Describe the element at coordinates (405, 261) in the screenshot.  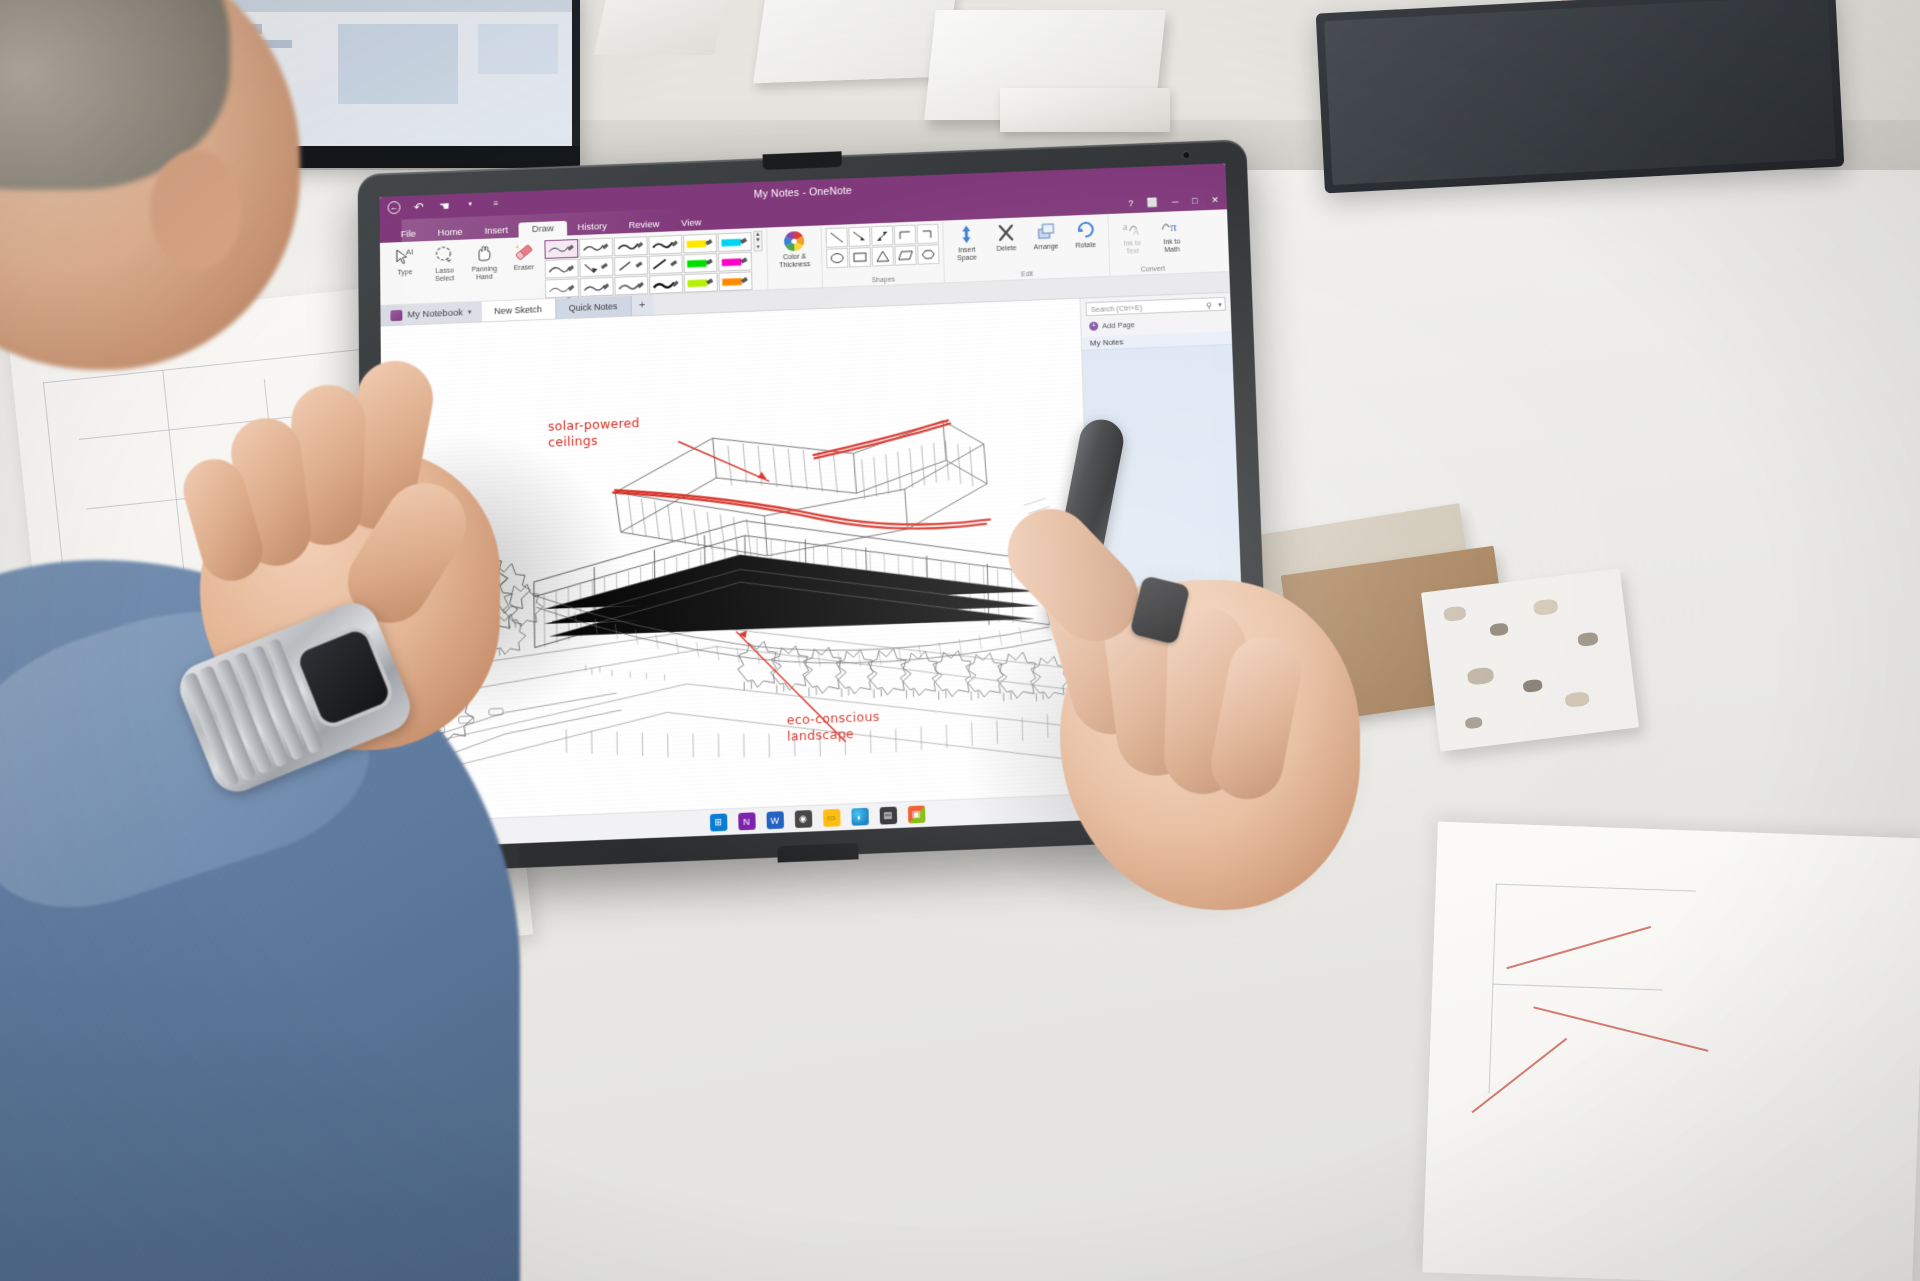
I see `tool-type-button: AI Type` at that location.